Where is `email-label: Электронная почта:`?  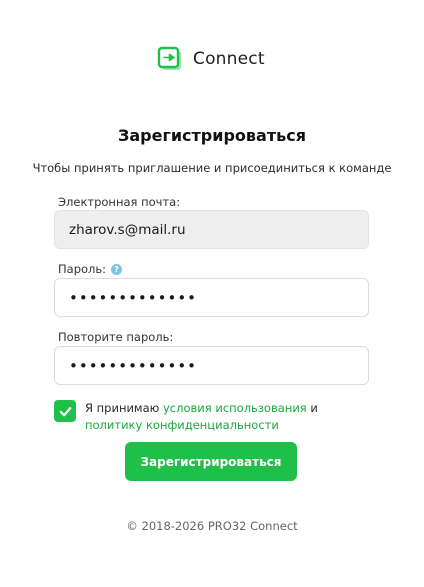
email-label: Электронная почта: is located at coordinates (119, 202).